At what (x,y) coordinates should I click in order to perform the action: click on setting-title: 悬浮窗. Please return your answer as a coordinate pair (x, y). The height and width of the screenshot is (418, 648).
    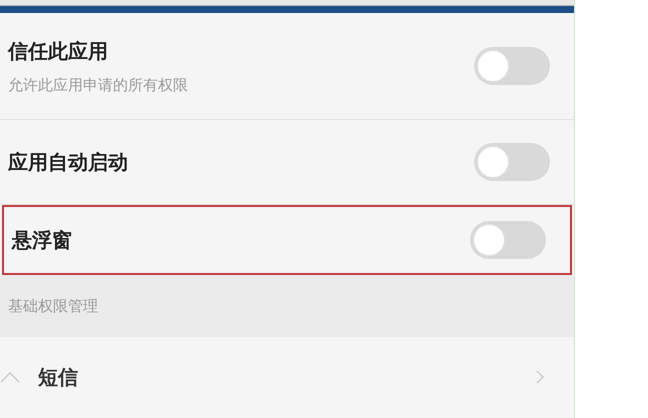
    Looking at the image, I should click on (42, 240).